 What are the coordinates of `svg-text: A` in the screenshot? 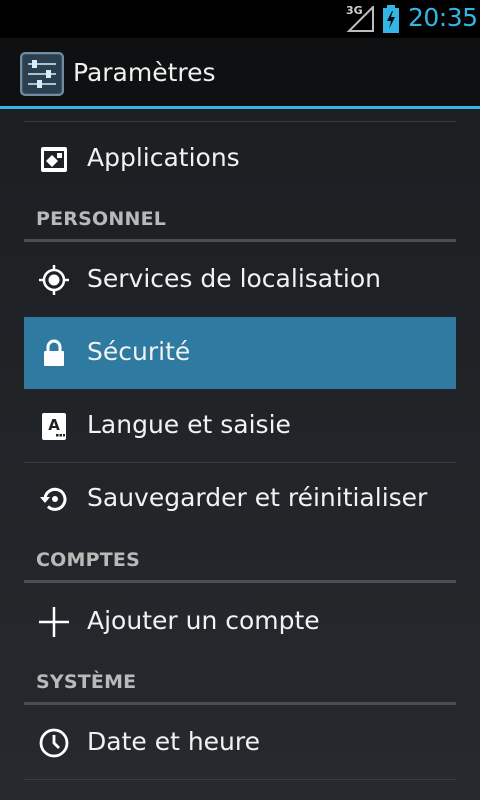 It's located at (54, 425).